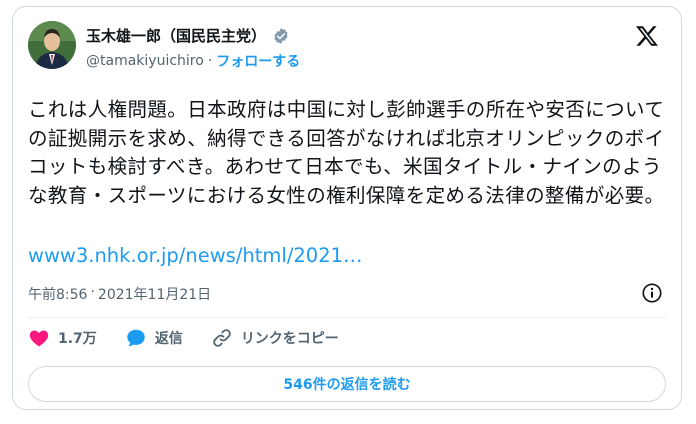 This screenshot has height=424, width=696. Describe the element at coordinates (197, 338) in the screenshot. I see `action-bar: 1.7万 返信 リンクをコピー` at that location.